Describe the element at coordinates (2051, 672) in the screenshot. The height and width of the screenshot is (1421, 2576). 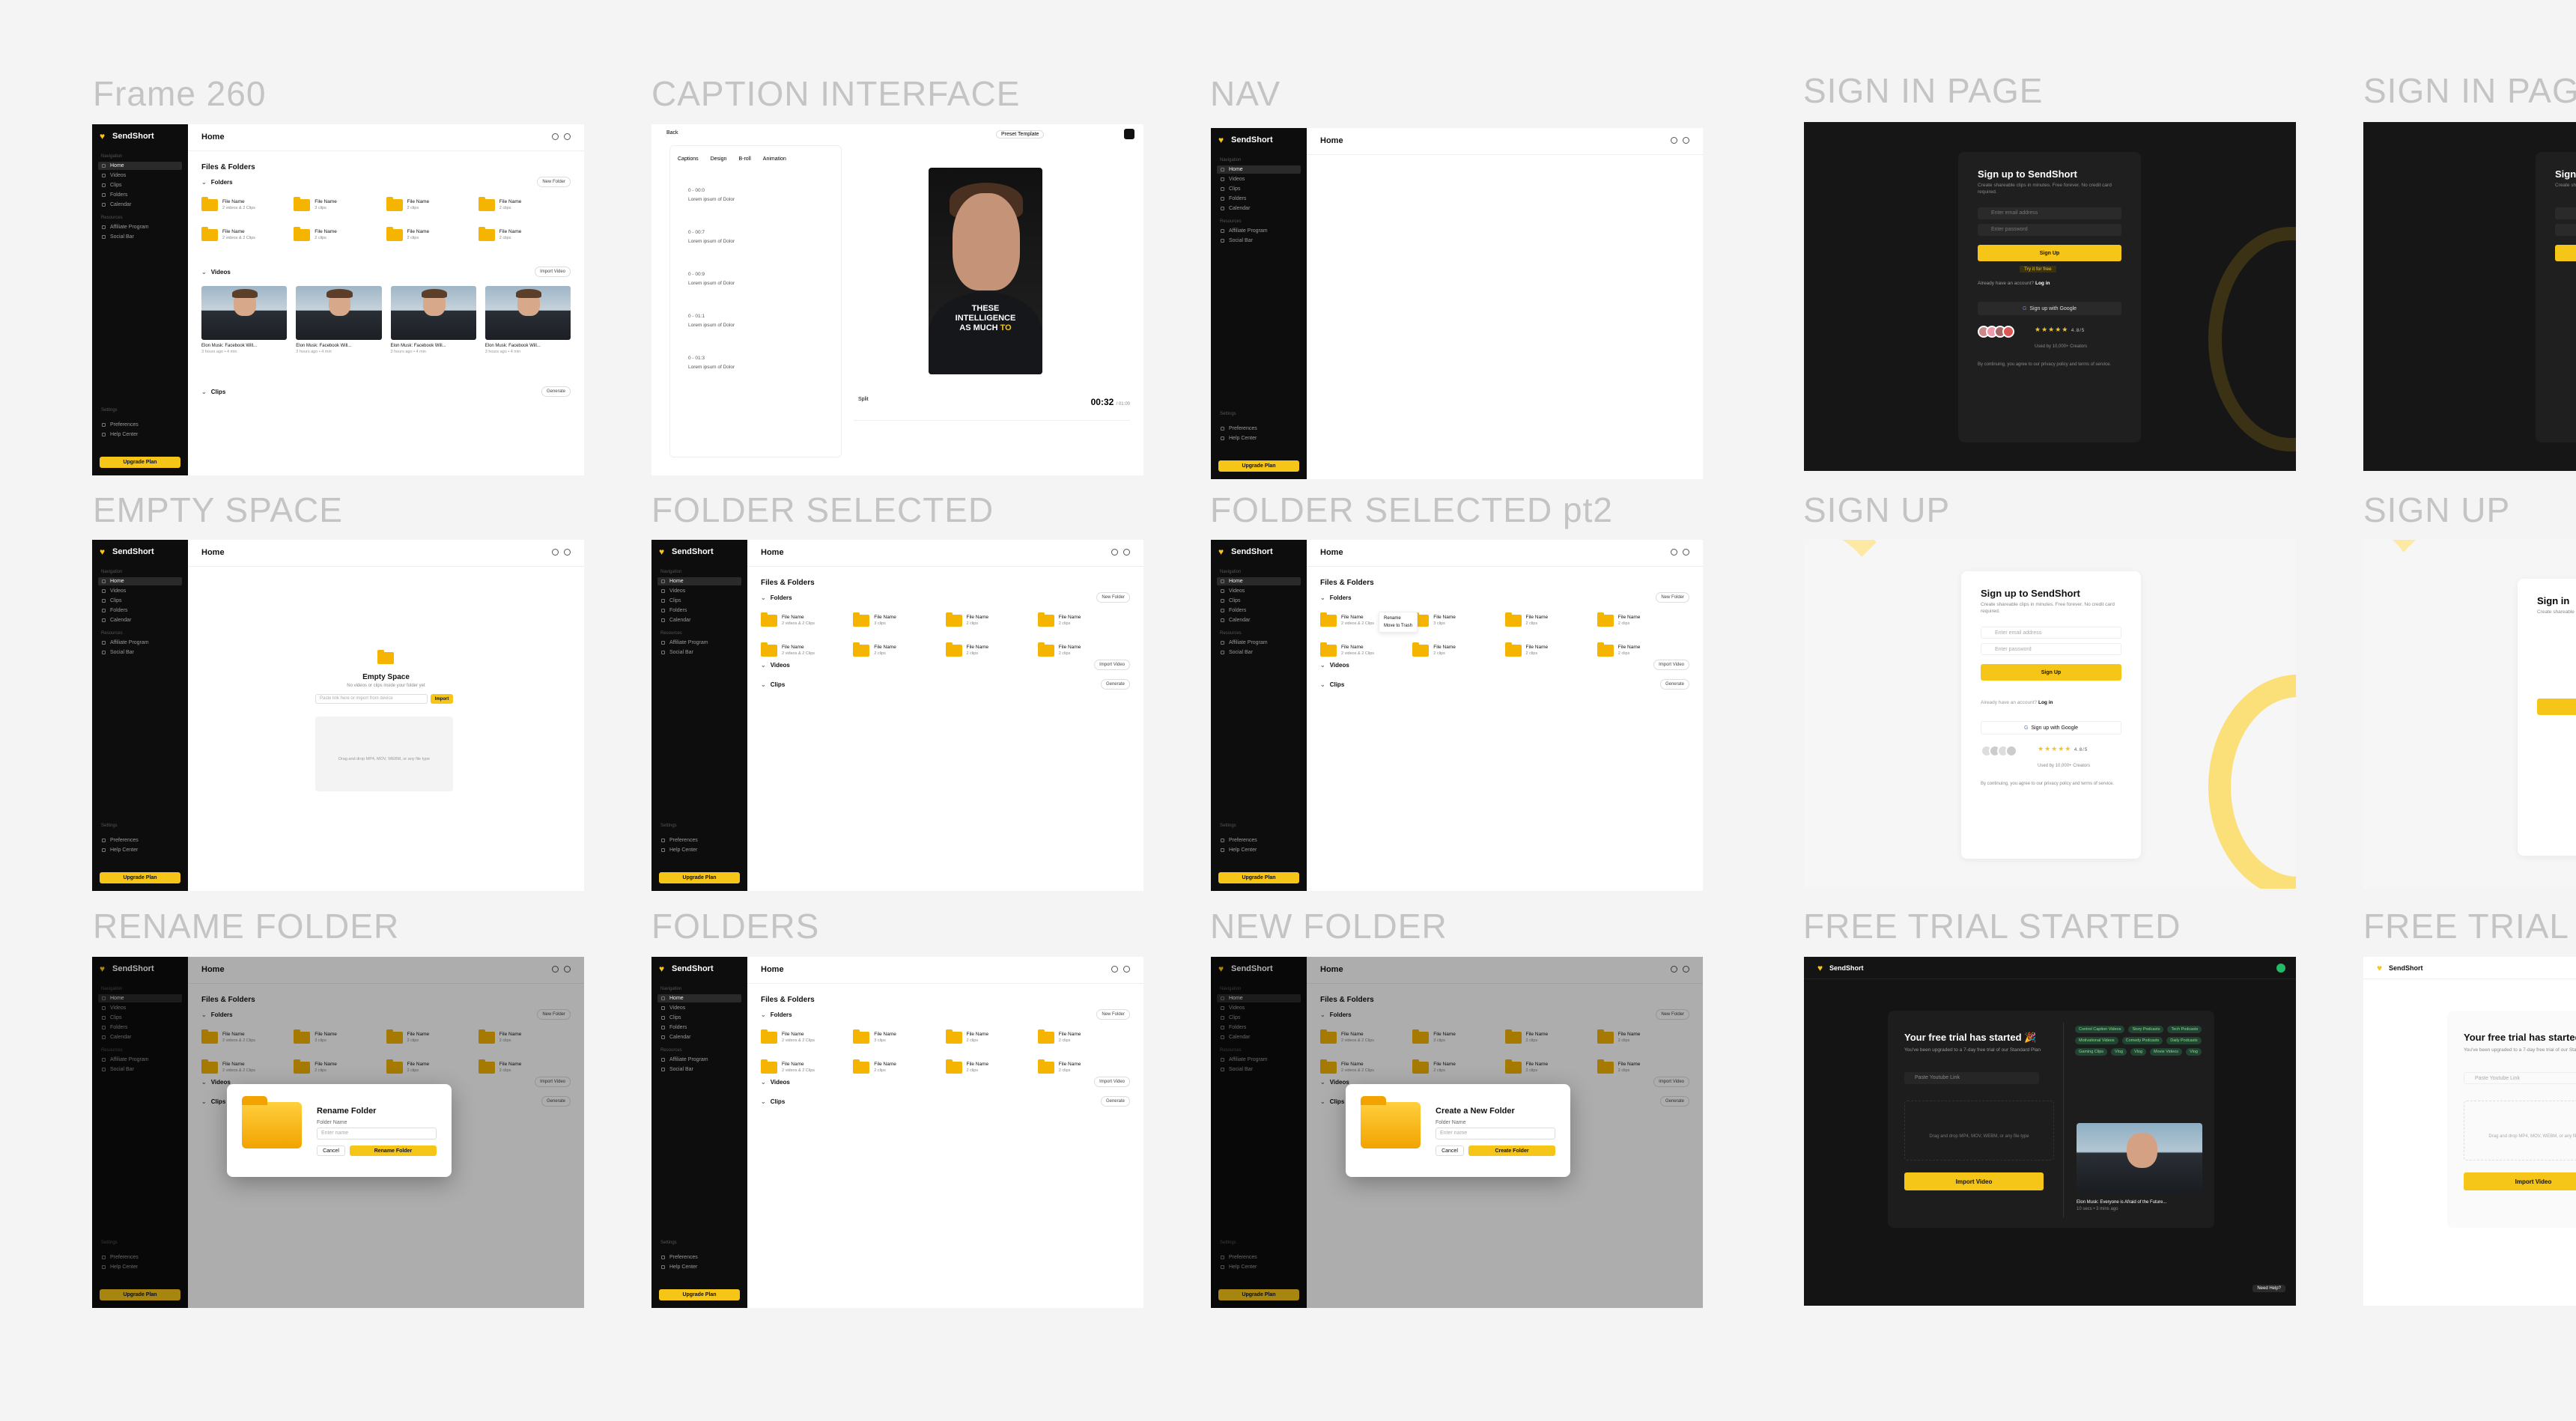
I see `signup-button: Sign Up` at that location.